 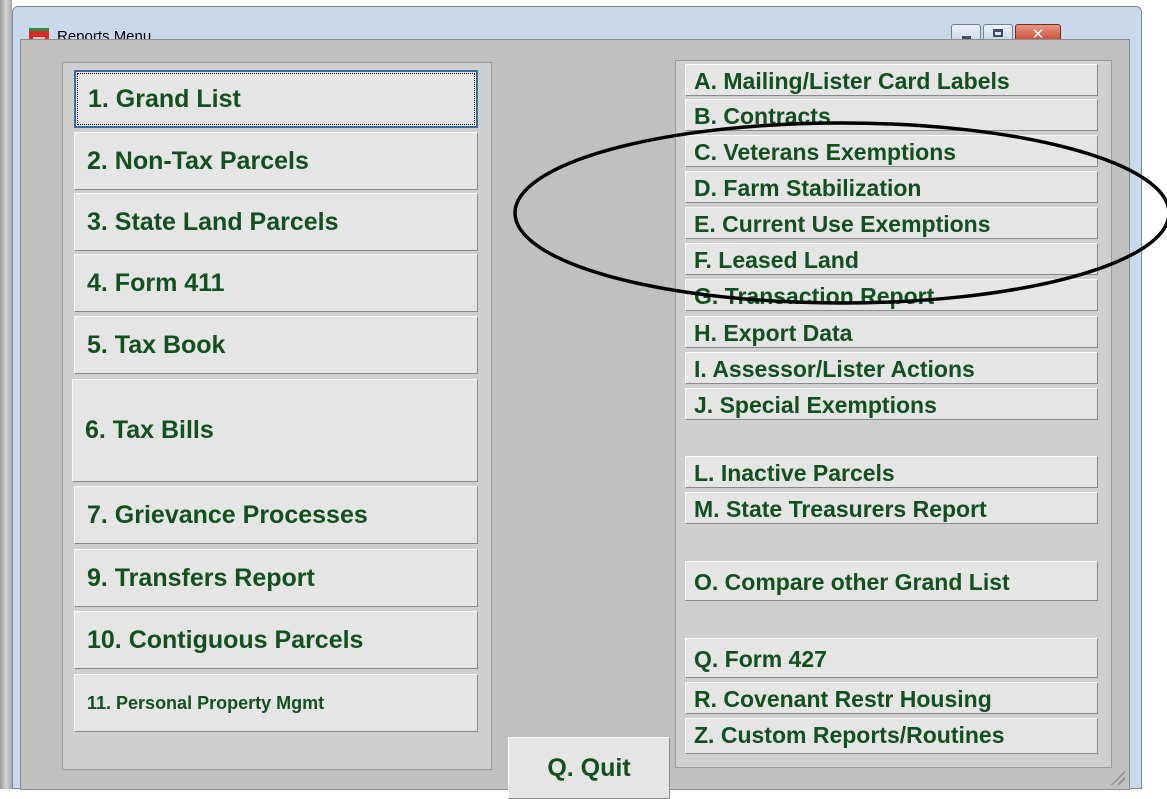 What do you see at coordinates (891, 187) in the screenshot?
I see `menu-button-farm-stabilization: D. Farm Stabilization` at bounding box center [891, 187].